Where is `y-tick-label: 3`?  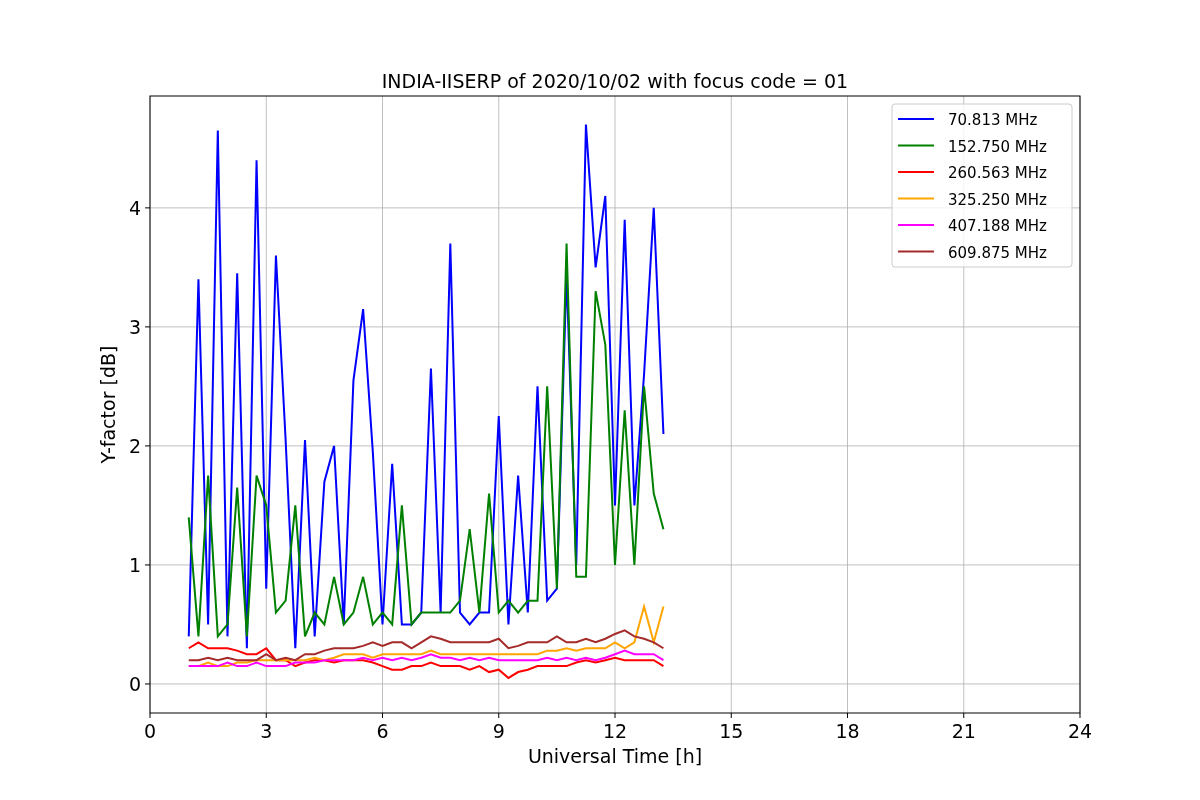
y-tick-label: 3 is located at coordinates (134, 326).